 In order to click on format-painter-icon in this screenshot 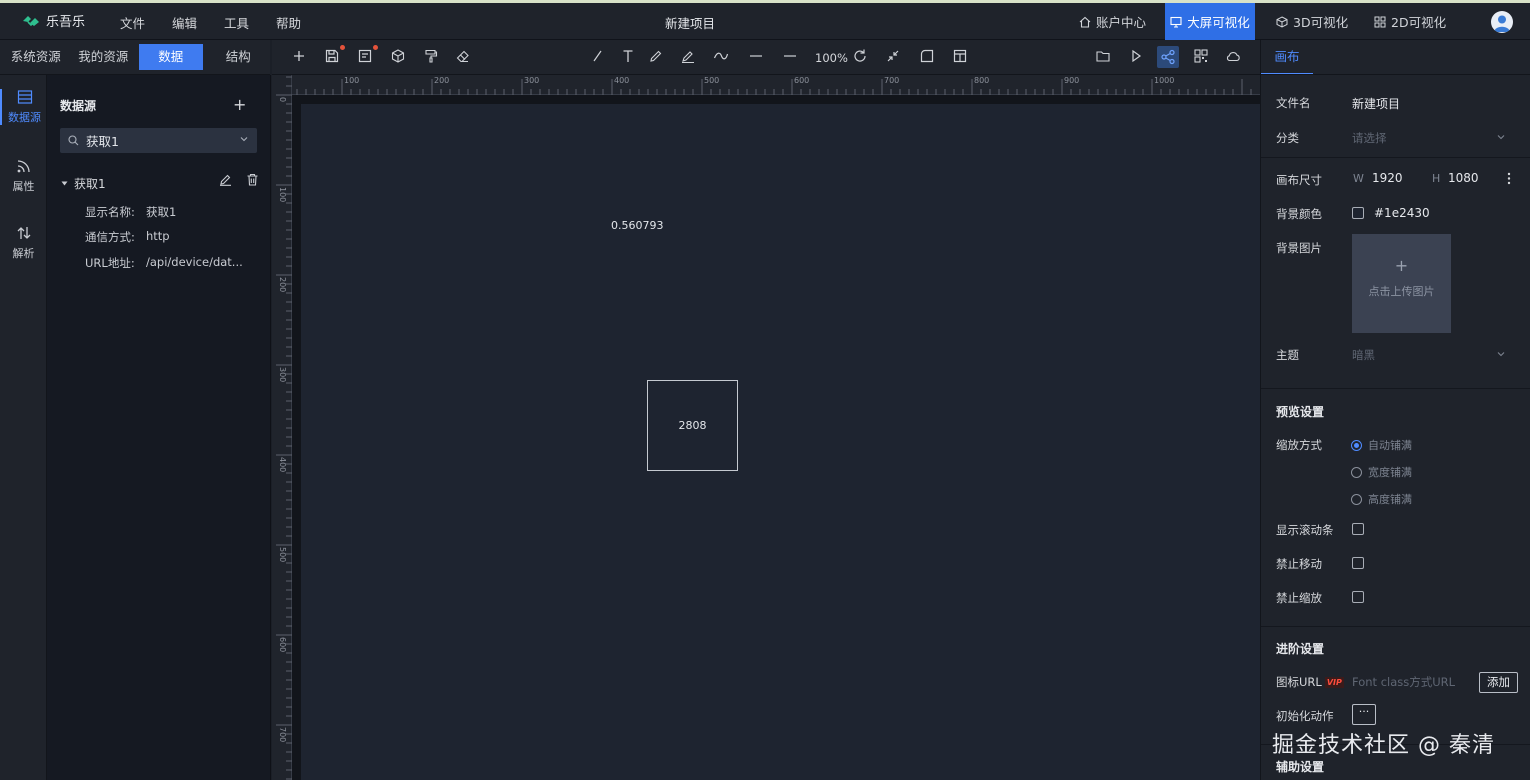, I will do `click(432, 57)`.